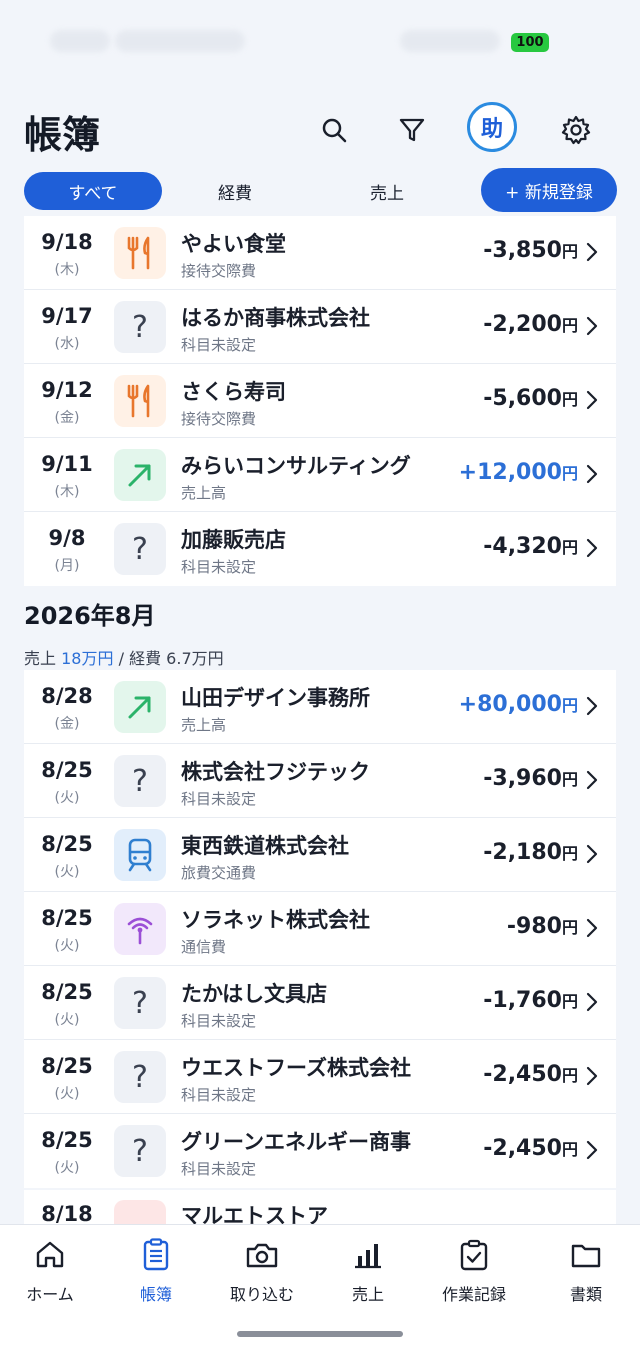  Describe the element at coordinates (261, 1294) in the screenshot. I see `nav-import-label: 取り込む` at that location.